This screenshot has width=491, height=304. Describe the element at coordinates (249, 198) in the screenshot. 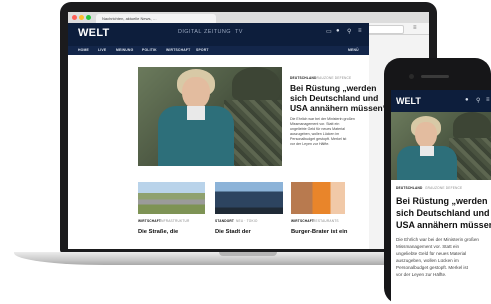

I see `card-image-city` at that location.